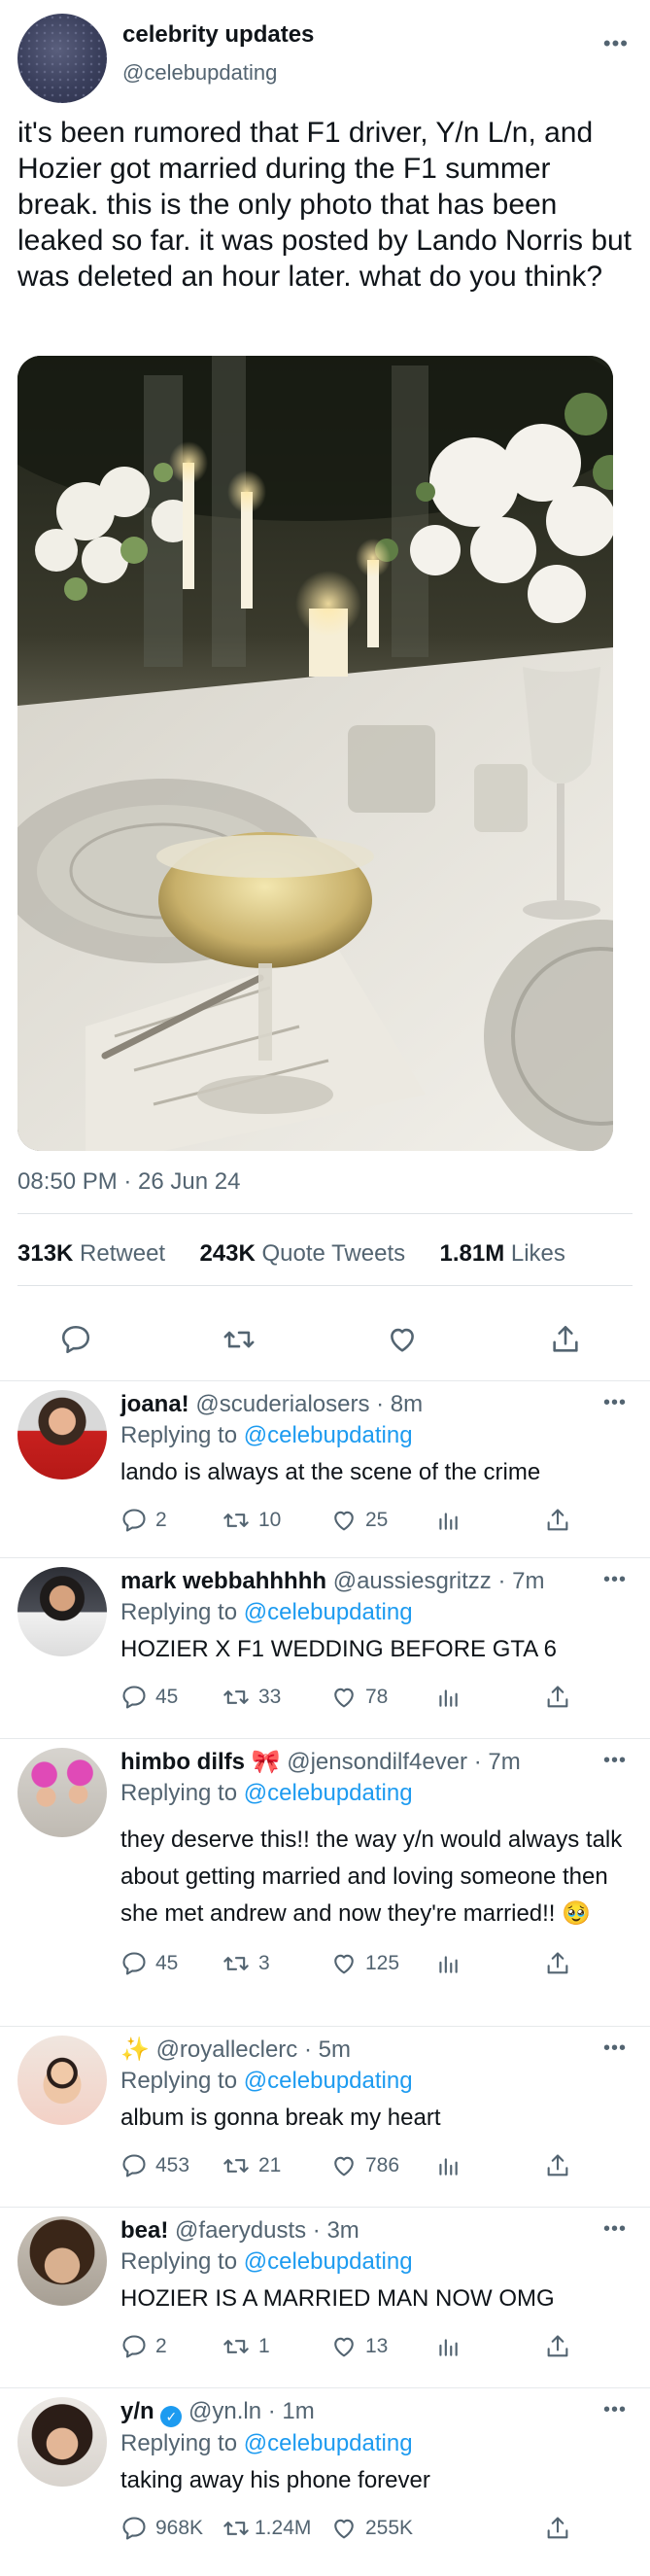  I want to click on like-count: 255K, so click(389, 2528).